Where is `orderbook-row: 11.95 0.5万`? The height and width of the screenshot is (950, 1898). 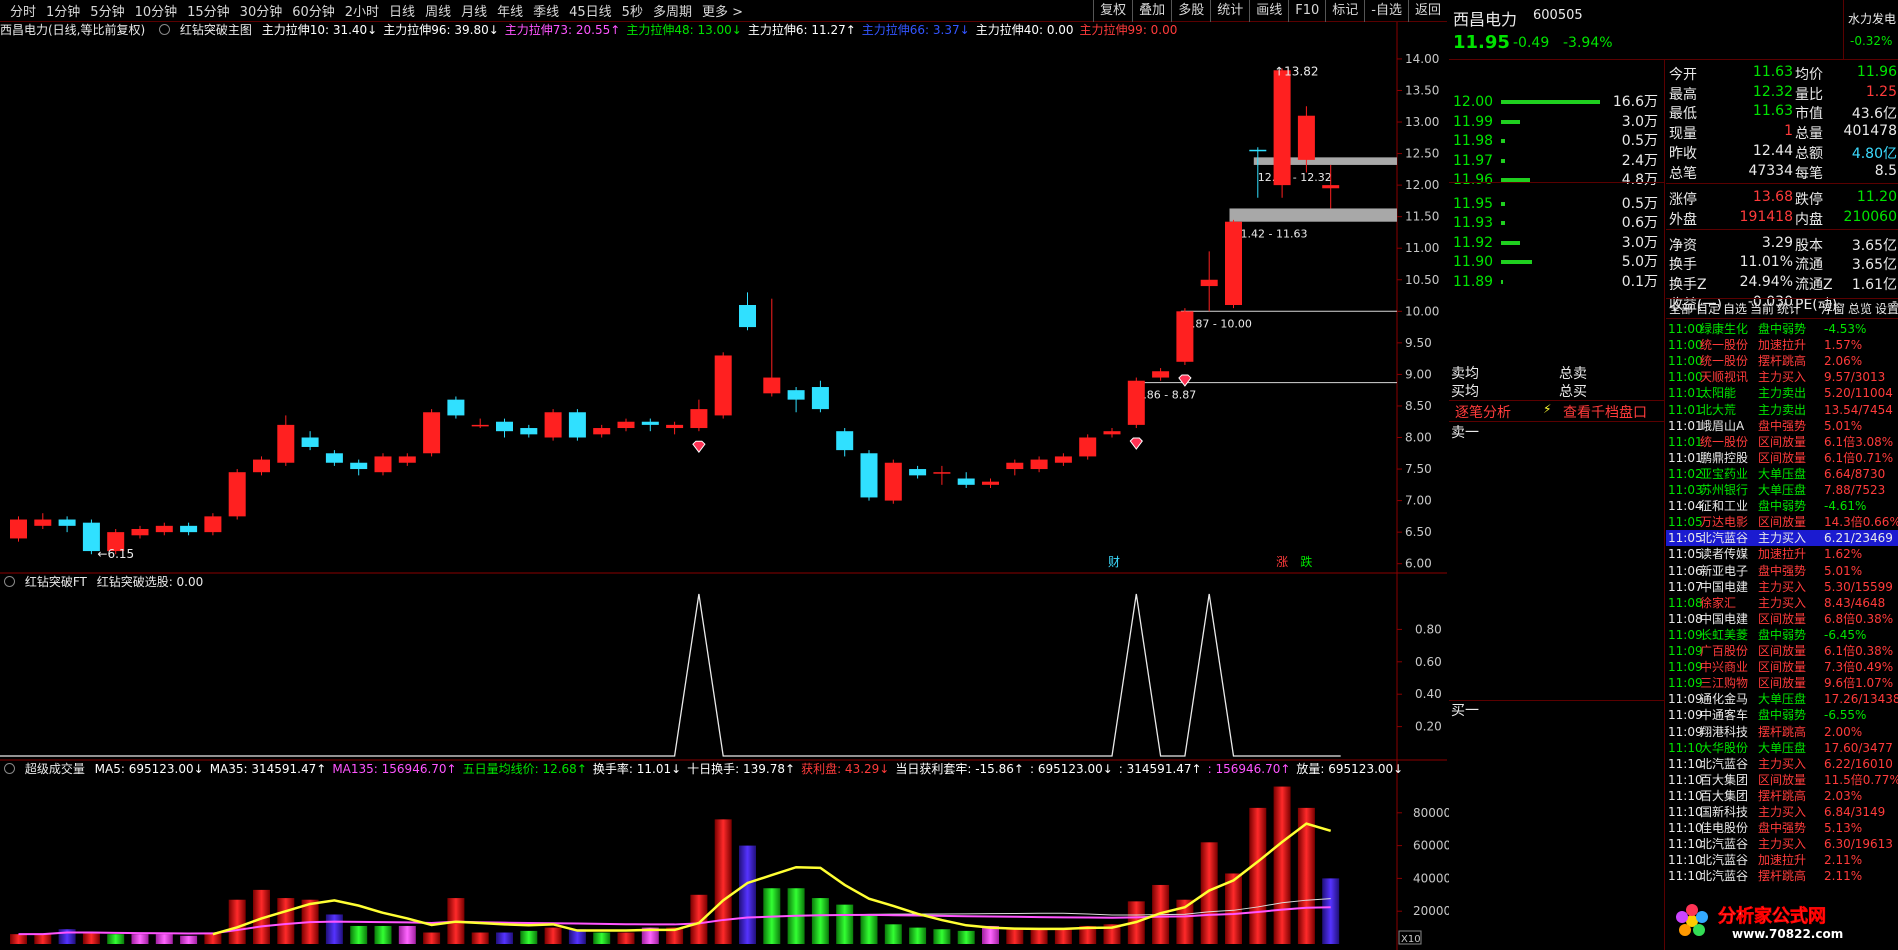
orderbook-row: 11.95 0.5万 is located at coordinates (1556, 204).